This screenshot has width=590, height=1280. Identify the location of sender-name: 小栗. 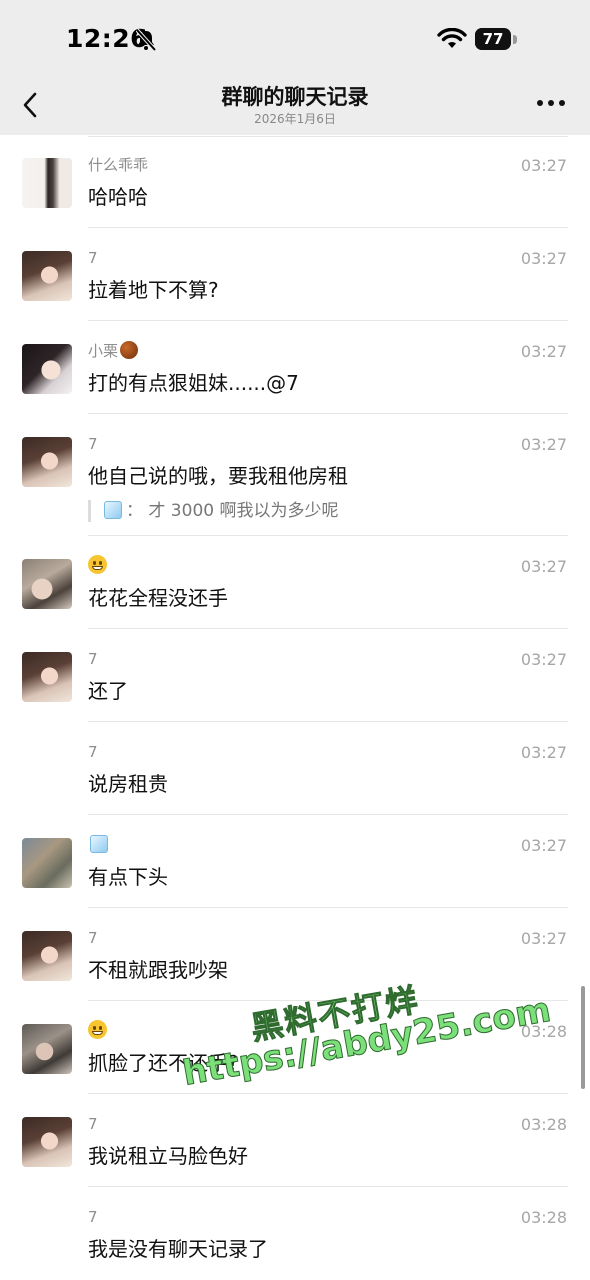
(103, 351).